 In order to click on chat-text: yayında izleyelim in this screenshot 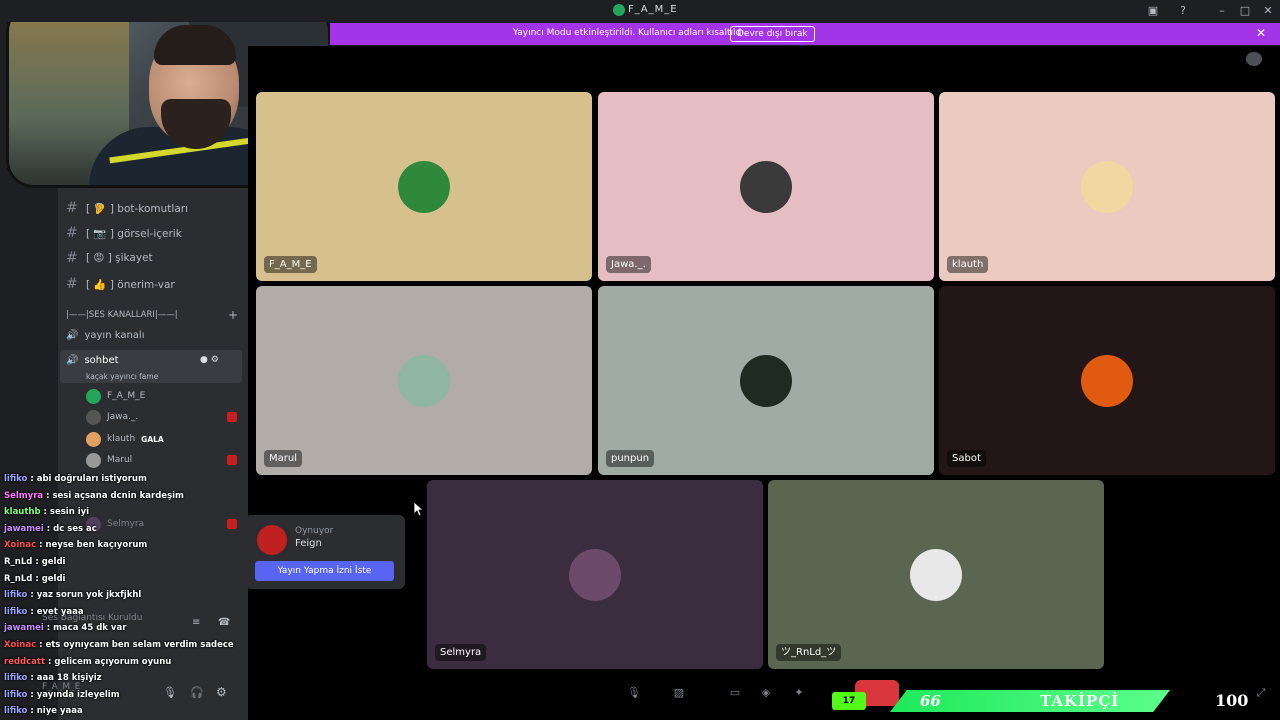, I will do `click(78, 694)`.